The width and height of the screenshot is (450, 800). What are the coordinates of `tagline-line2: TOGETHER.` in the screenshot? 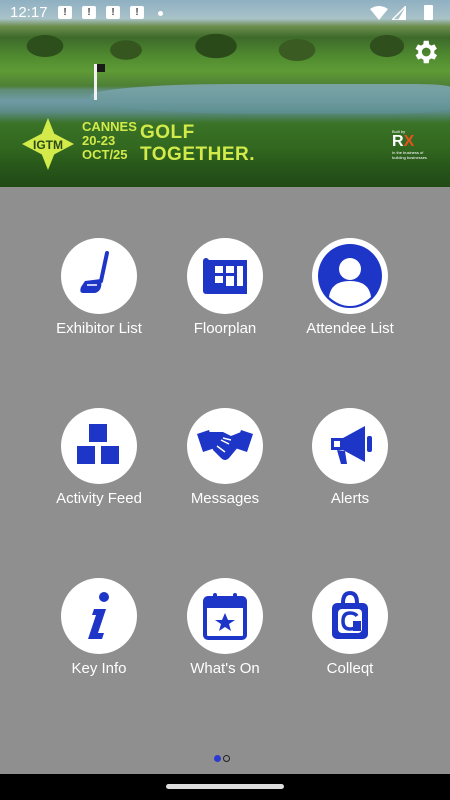 It's located at (197, 154).